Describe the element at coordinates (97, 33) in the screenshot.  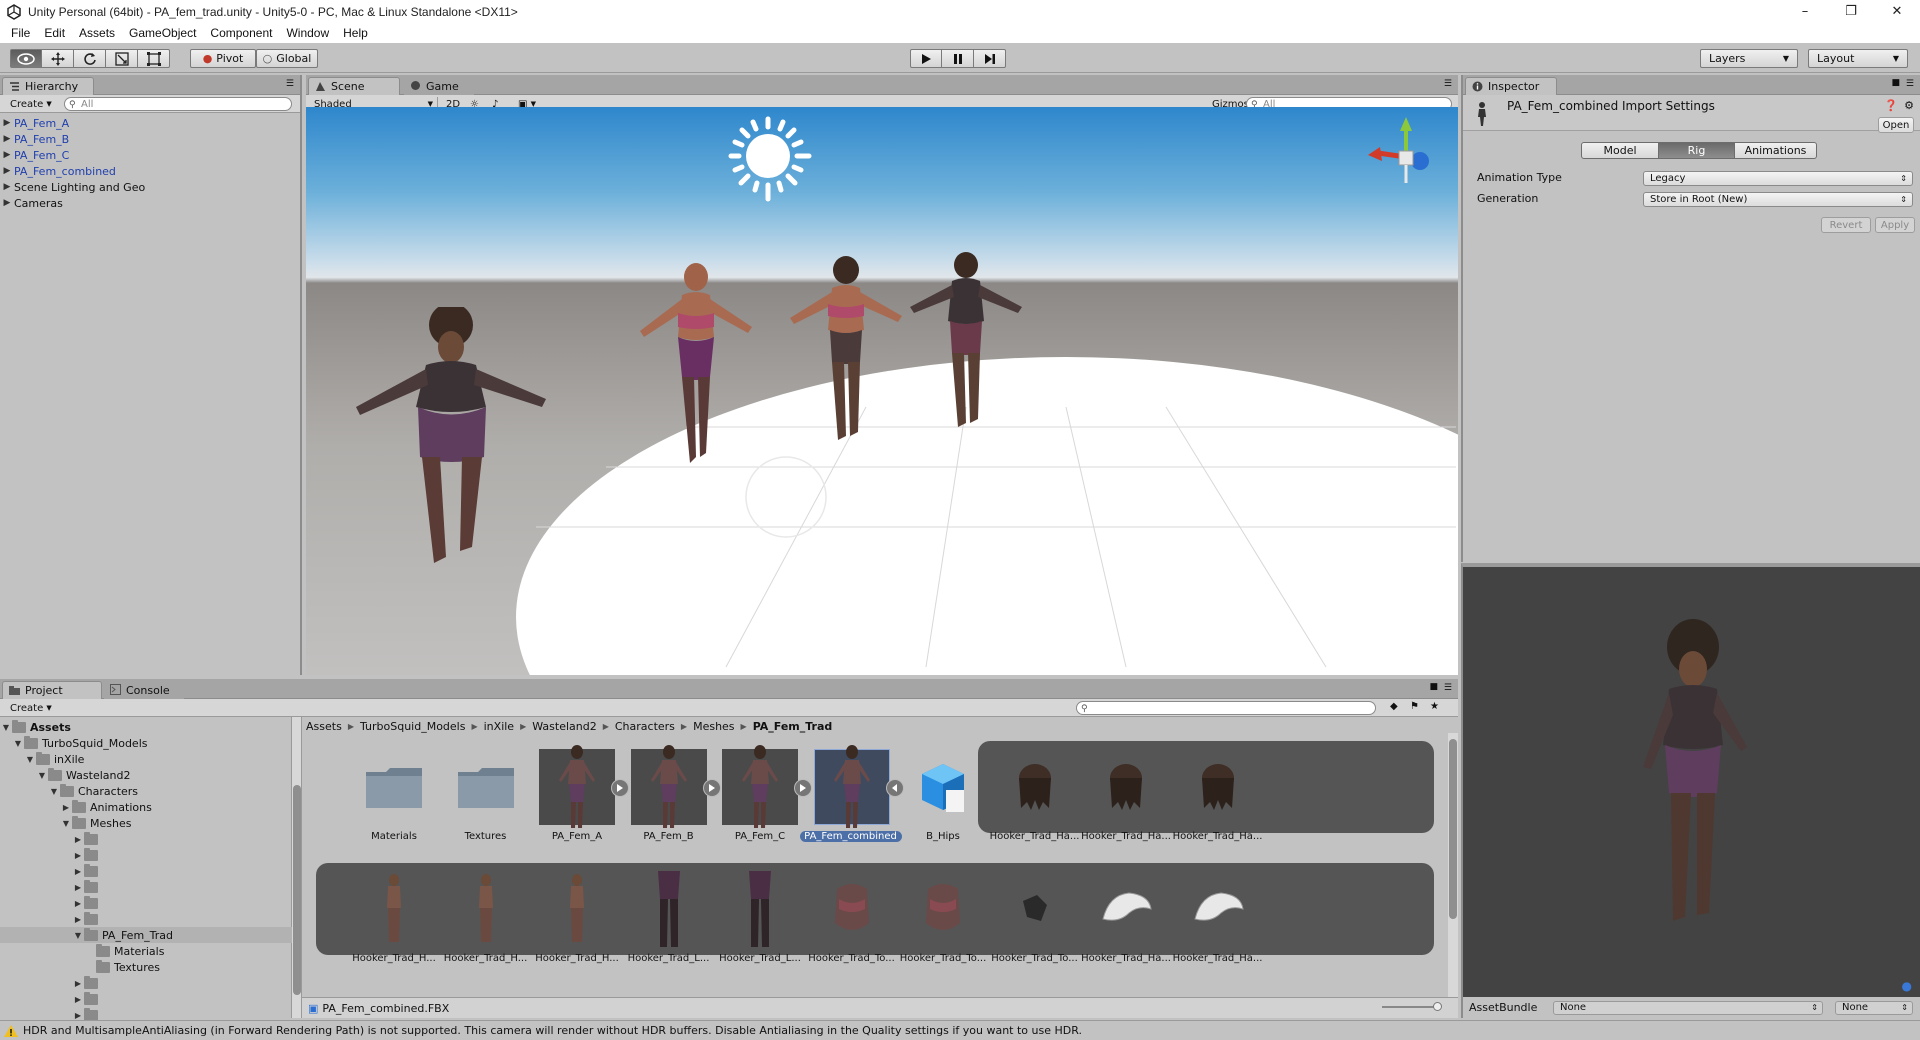
I see `menu-assets: Assets` at that location.